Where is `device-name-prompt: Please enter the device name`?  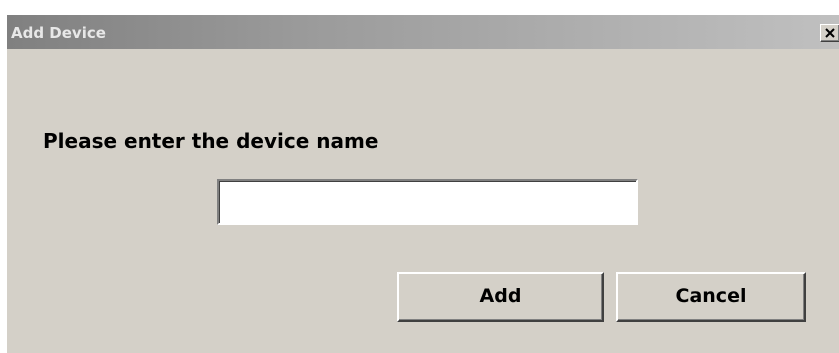 device-name-prompt: Please enter the device name is located at coordinates (211, 141).